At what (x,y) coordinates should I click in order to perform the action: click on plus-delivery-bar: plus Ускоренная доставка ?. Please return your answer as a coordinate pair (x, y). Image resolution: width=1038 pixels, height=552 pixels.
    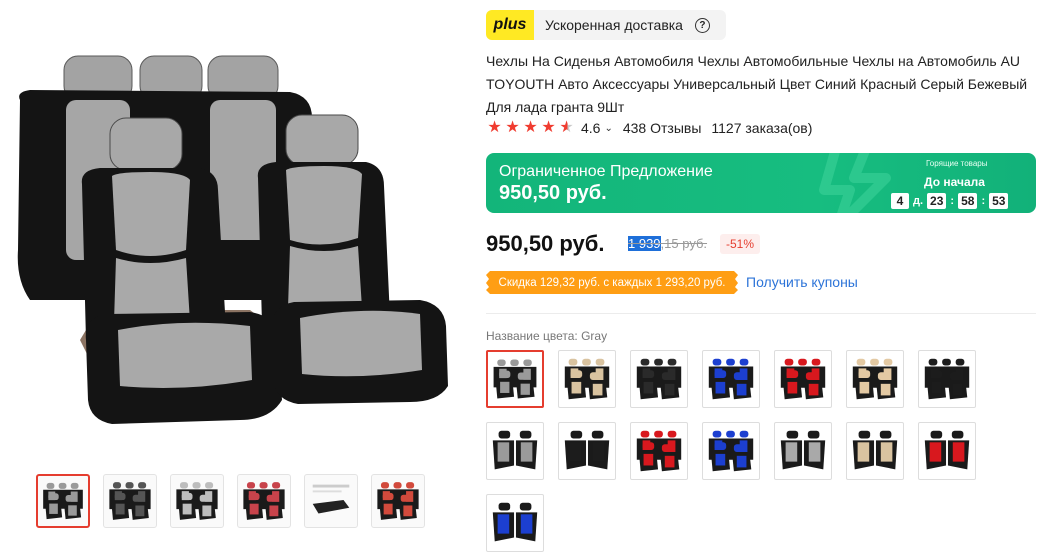
    Looking at the image, I should click on (606, 25).